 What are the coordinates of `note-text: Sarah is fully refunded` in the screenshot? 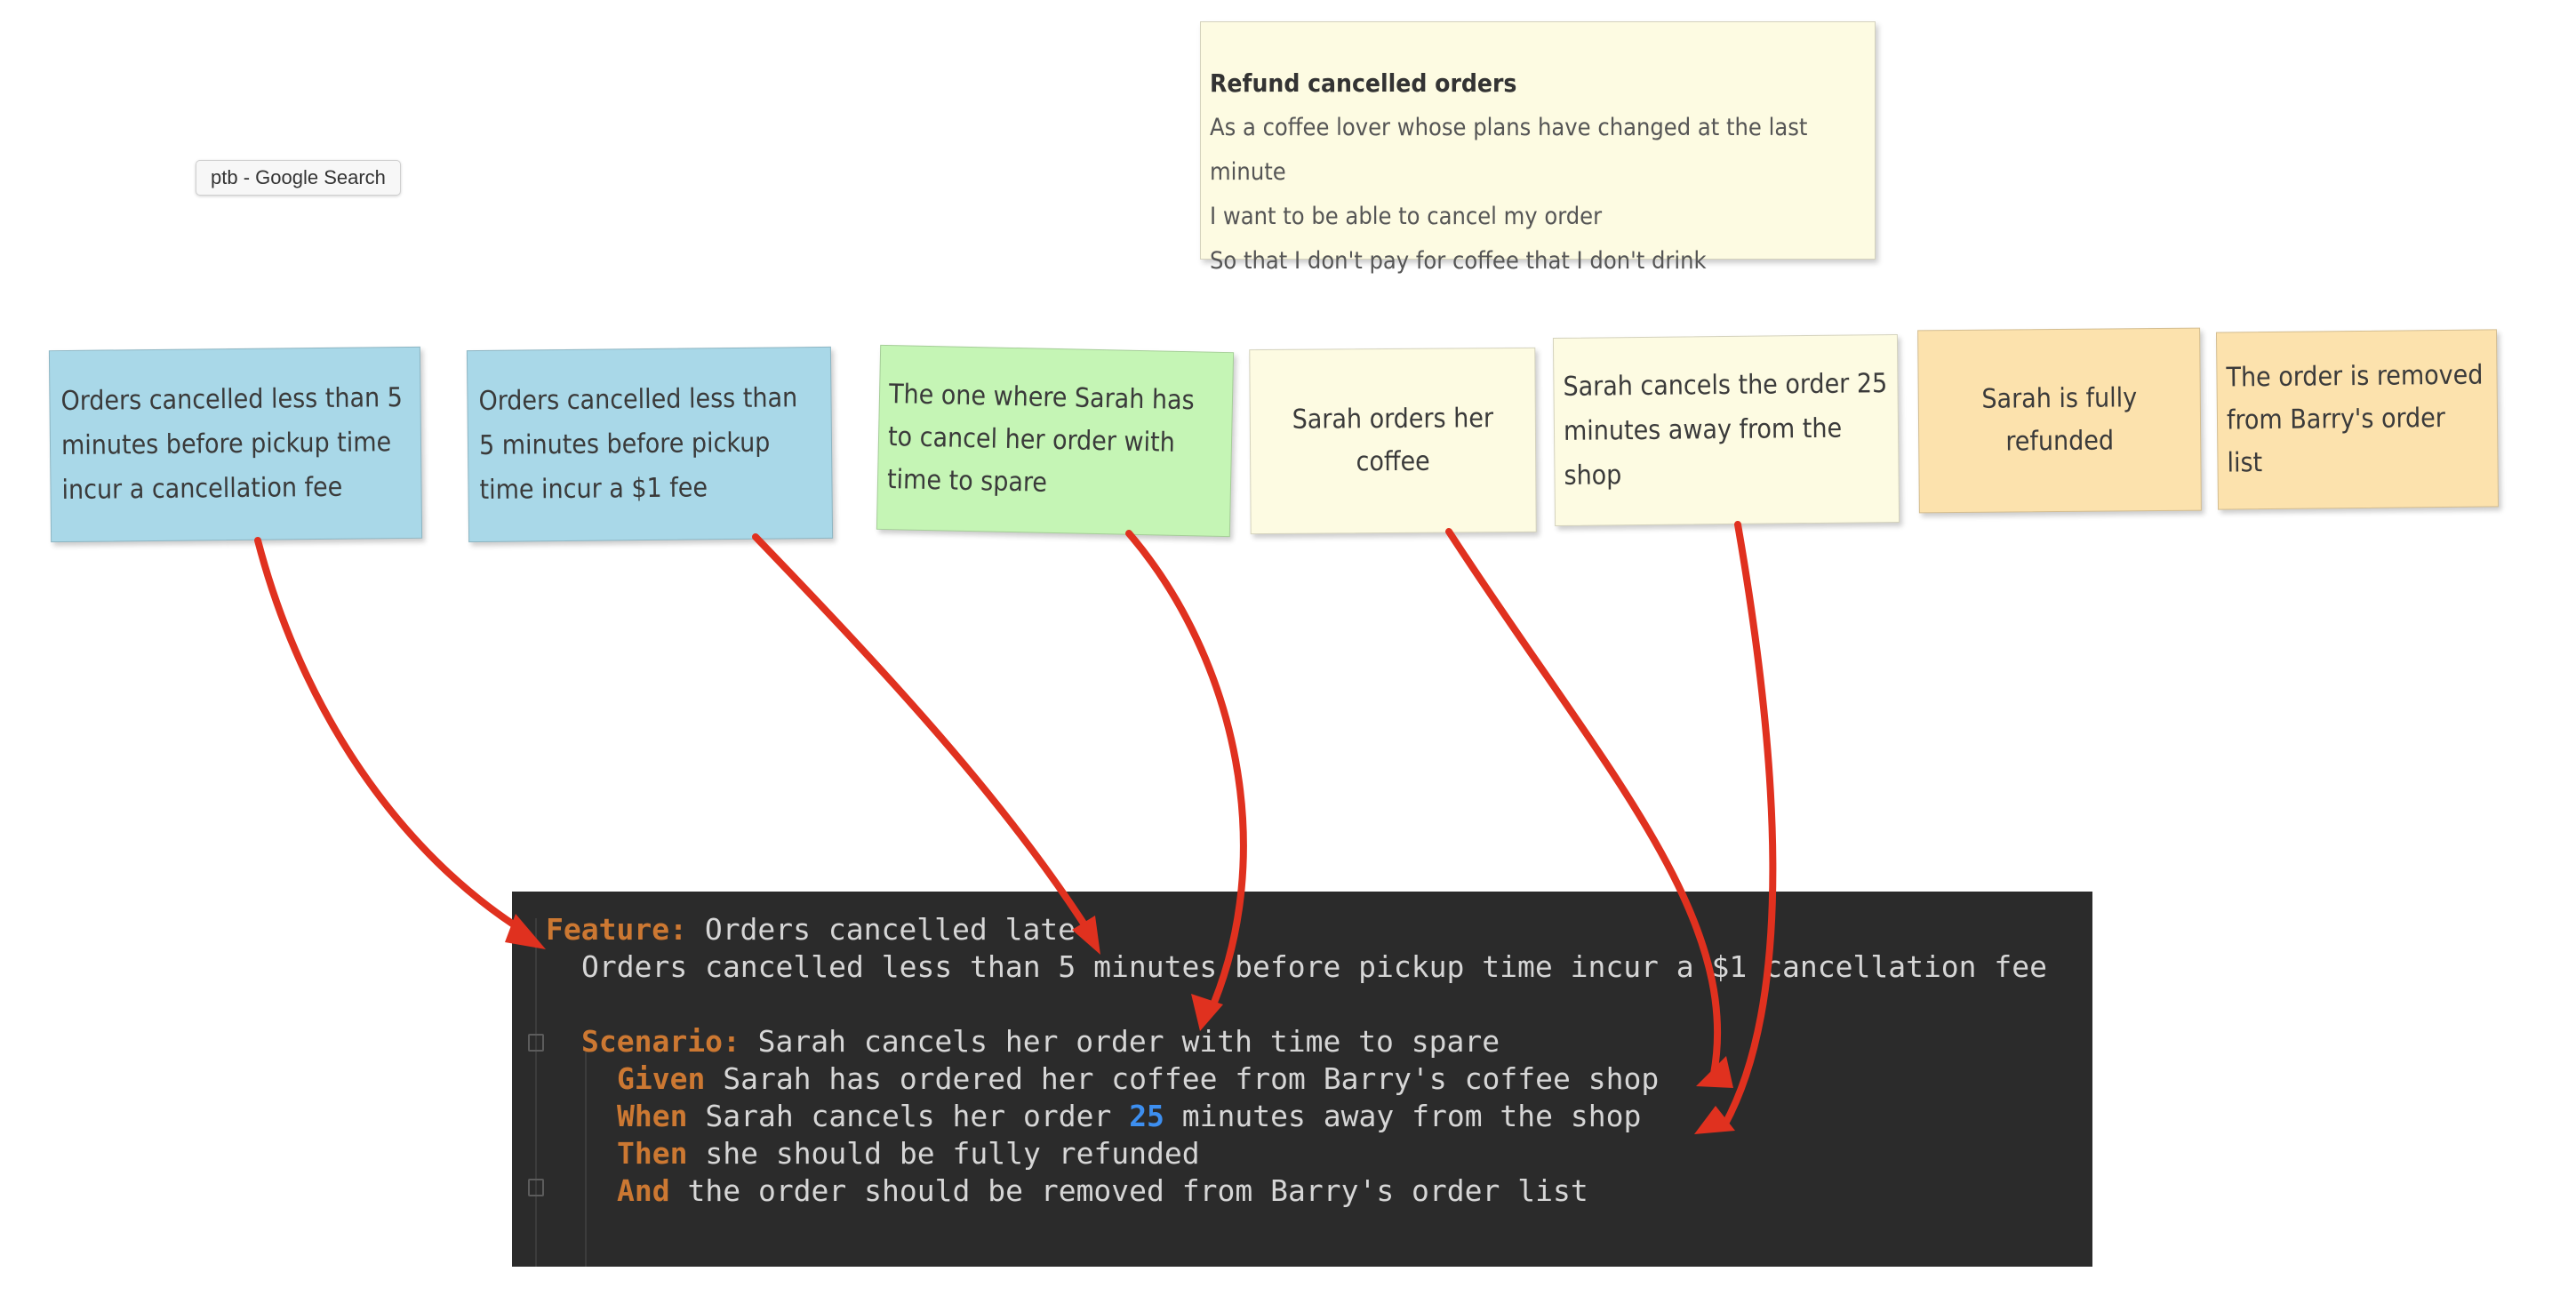 It's located at (2059, 420).